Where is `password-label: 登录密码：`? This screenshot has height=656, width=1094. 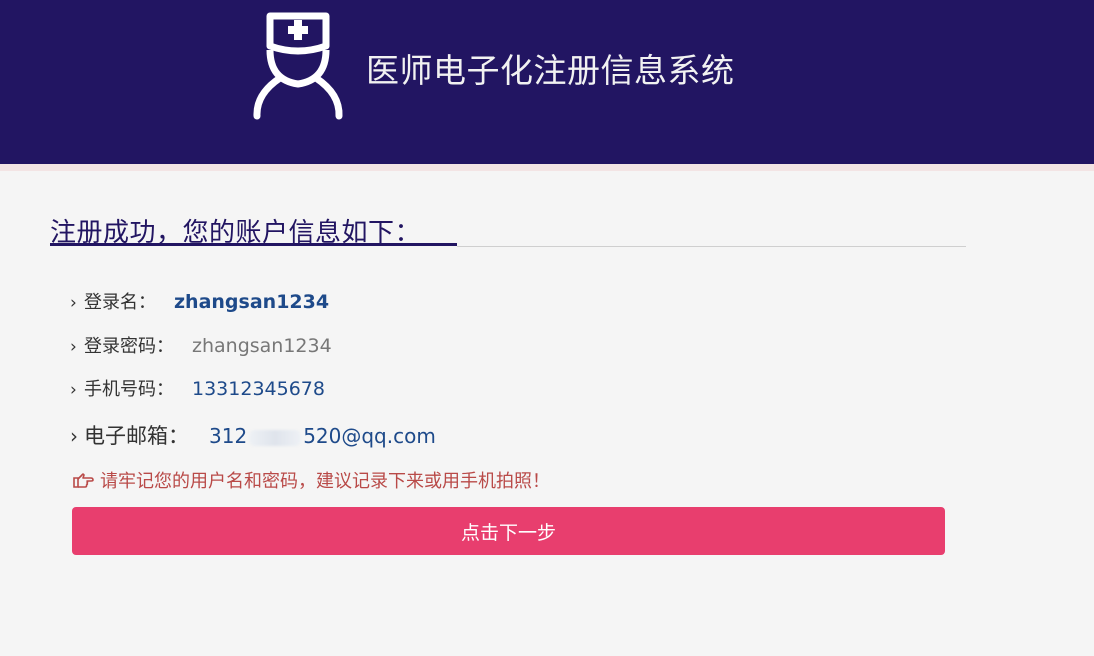 password-label: 登录密码： is located at coordinates (129, 346).